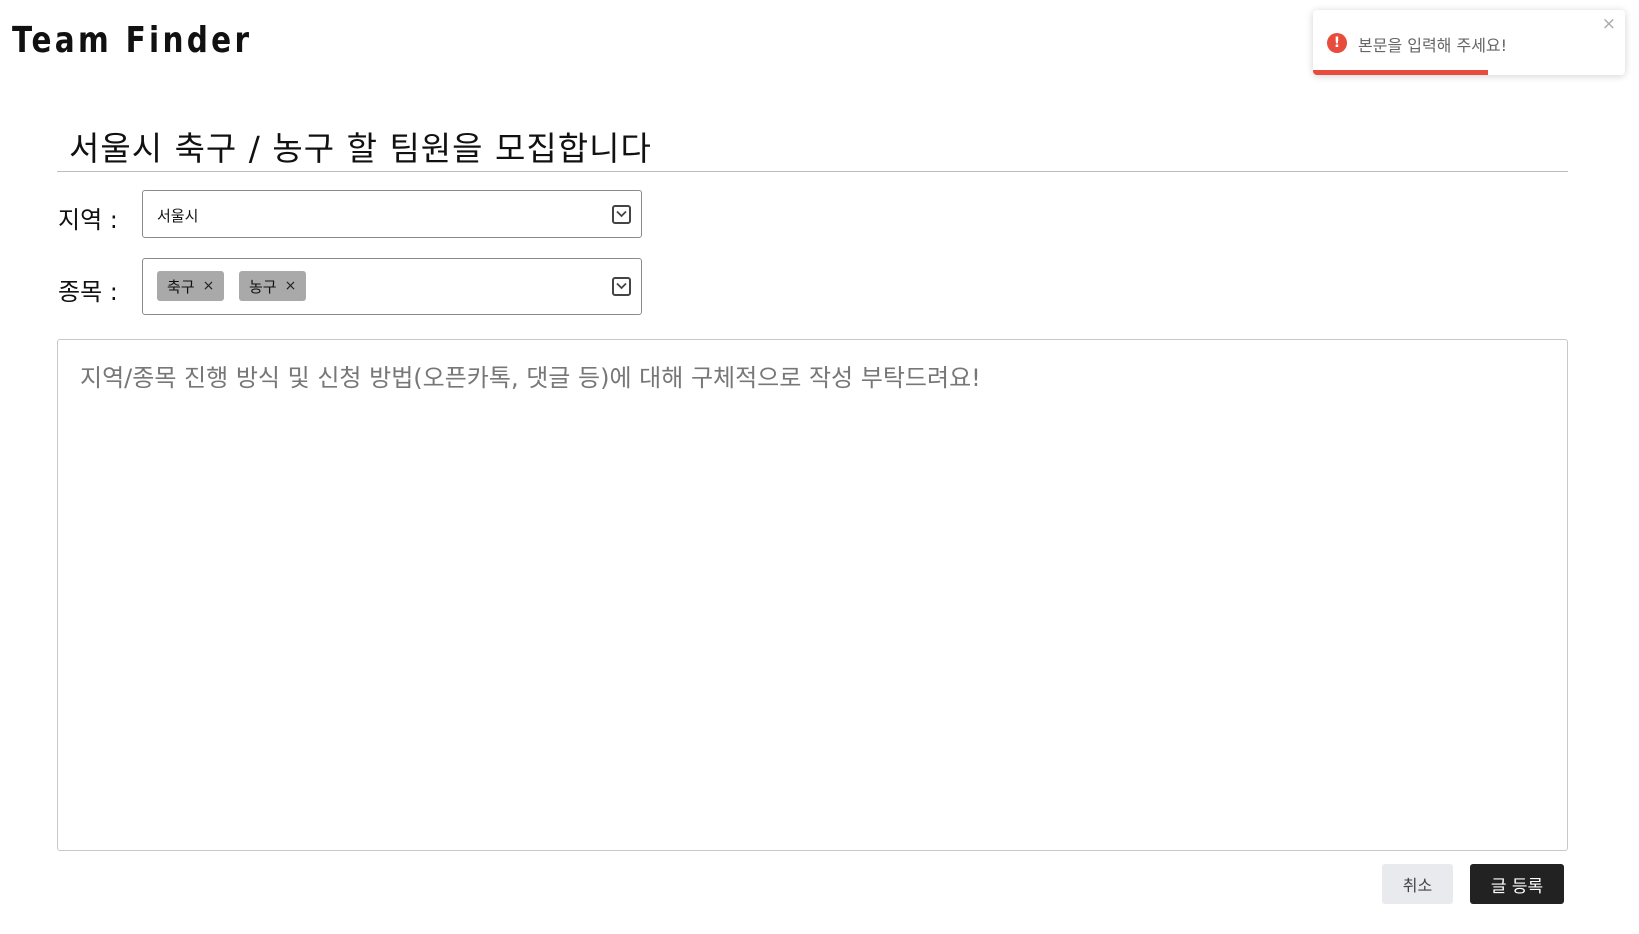  What do you see at coordinates (1417, 884) in the screenshot?
I see `cancel-button: 취소` at bounding box center [1417, 884].